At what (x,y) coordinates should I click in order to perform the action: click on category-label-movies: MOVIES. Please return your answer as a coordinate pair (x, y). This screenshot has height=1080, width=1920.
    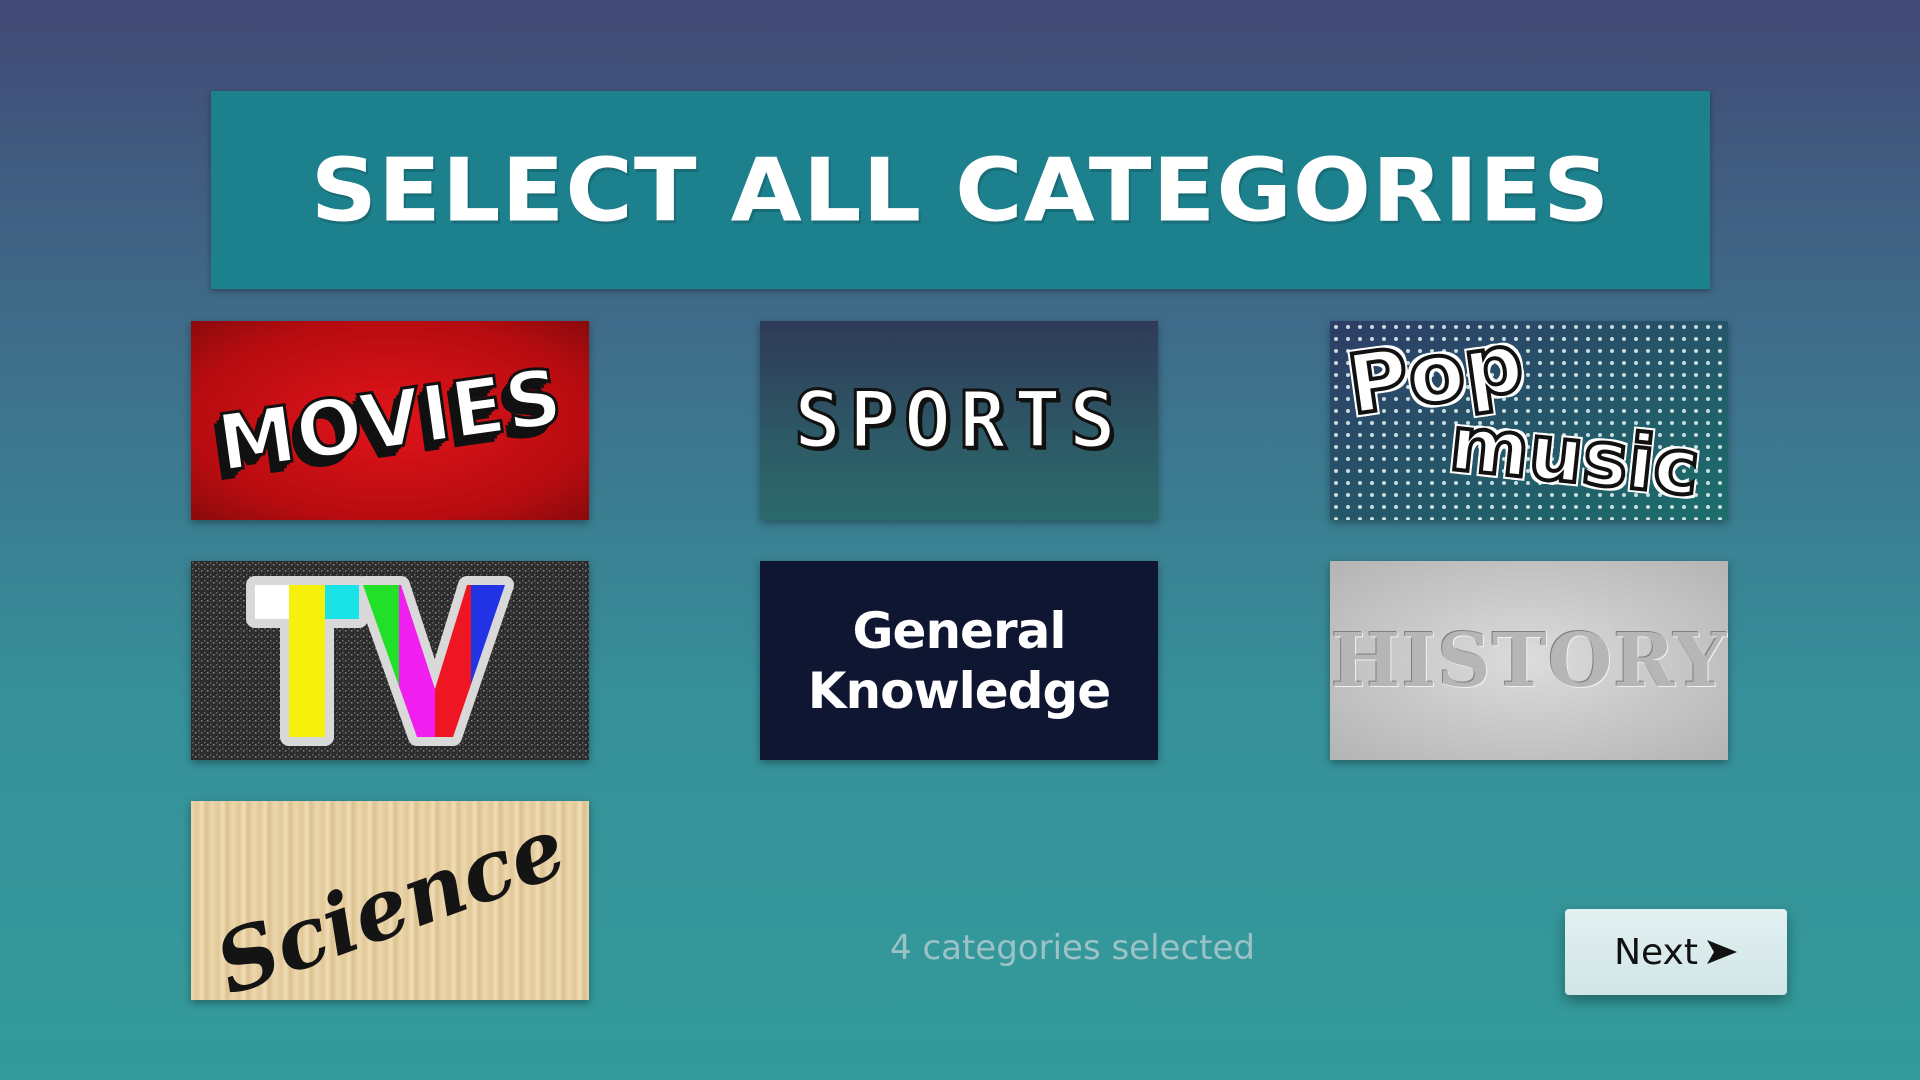
    Looking at the image, I should click on (390, 420).